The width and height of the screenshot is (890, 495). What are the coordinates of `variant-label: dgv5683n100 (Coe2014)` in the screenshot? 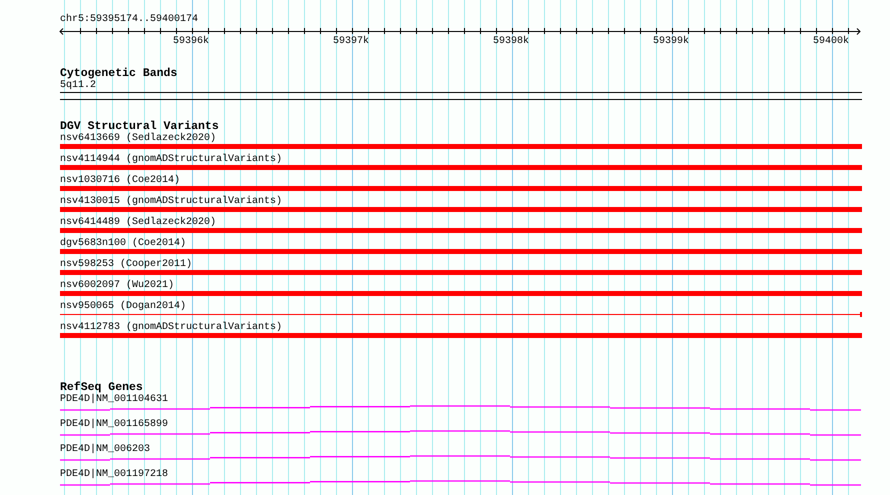 It's located at (123, 243).